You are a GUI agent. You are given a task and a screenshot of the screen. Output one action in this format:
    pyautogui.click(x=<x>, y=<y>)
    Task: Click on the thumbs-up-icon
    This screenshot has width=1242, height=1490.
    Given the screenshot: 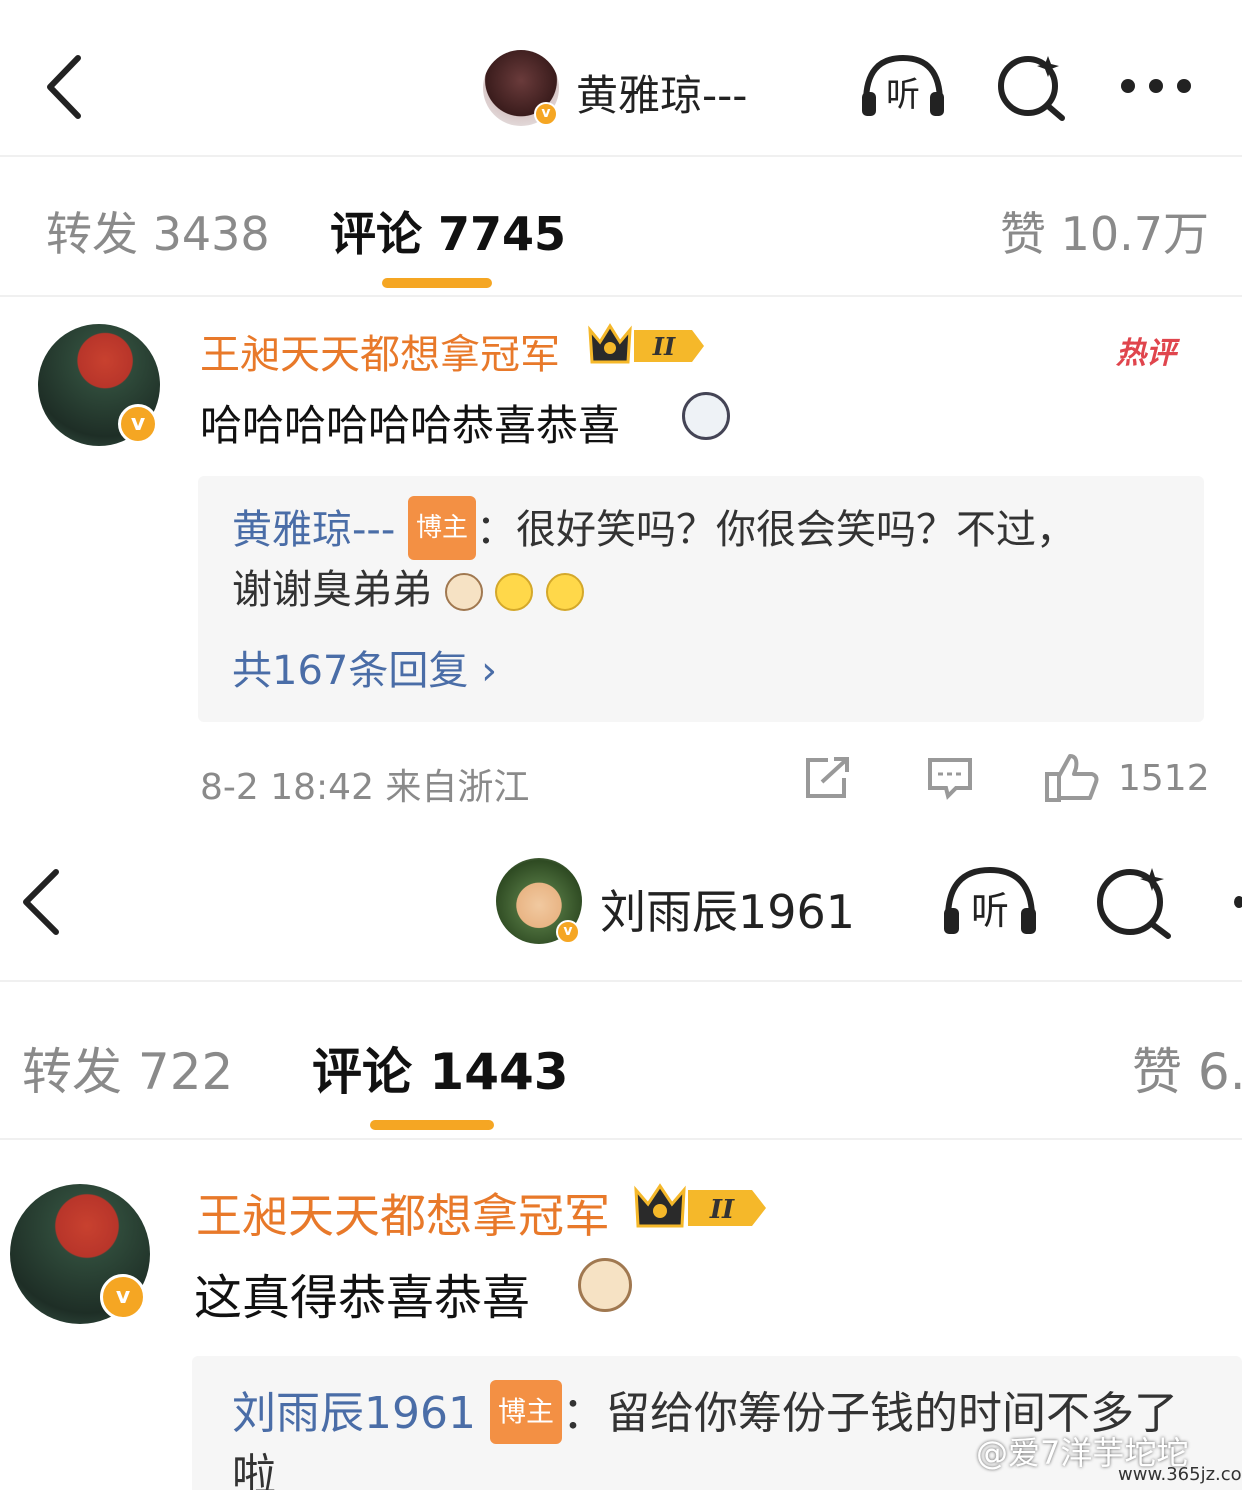 What is the action you would take?
    pyautogui.click(x=1072, y=777)
    